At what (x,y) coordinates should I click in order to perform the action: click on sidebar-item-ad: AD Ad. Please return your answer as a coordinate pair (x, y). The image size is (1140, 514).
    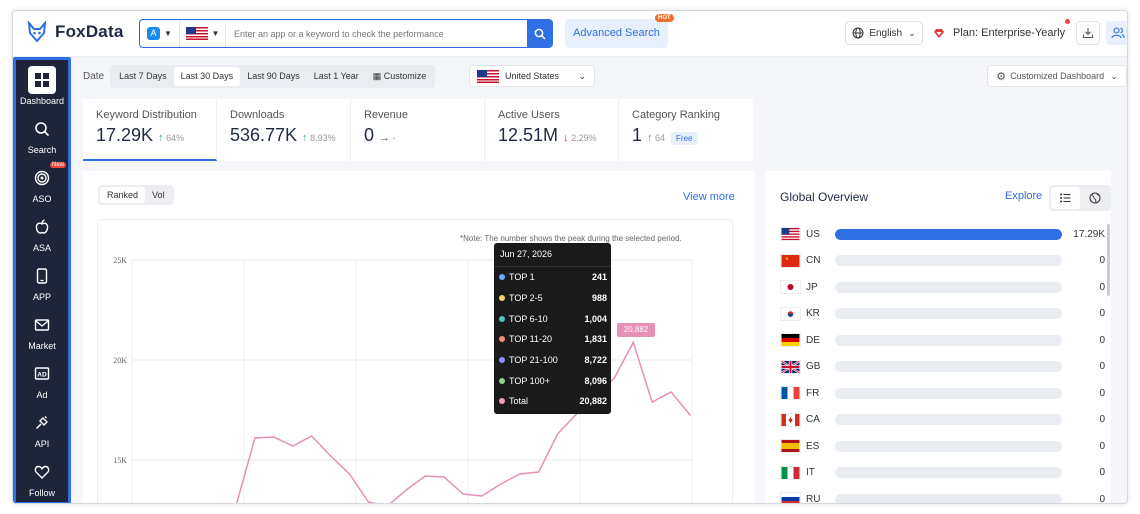
    Looking at the image, I should click on (42, 380).